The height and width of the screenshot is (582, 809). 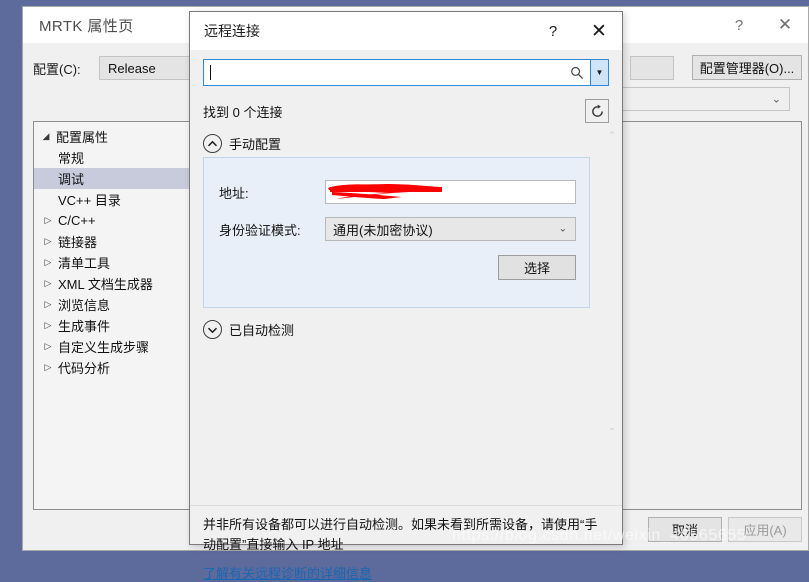 I want to click on auth-mode-label: 身份验证模式:, so click(x=260, y=230).